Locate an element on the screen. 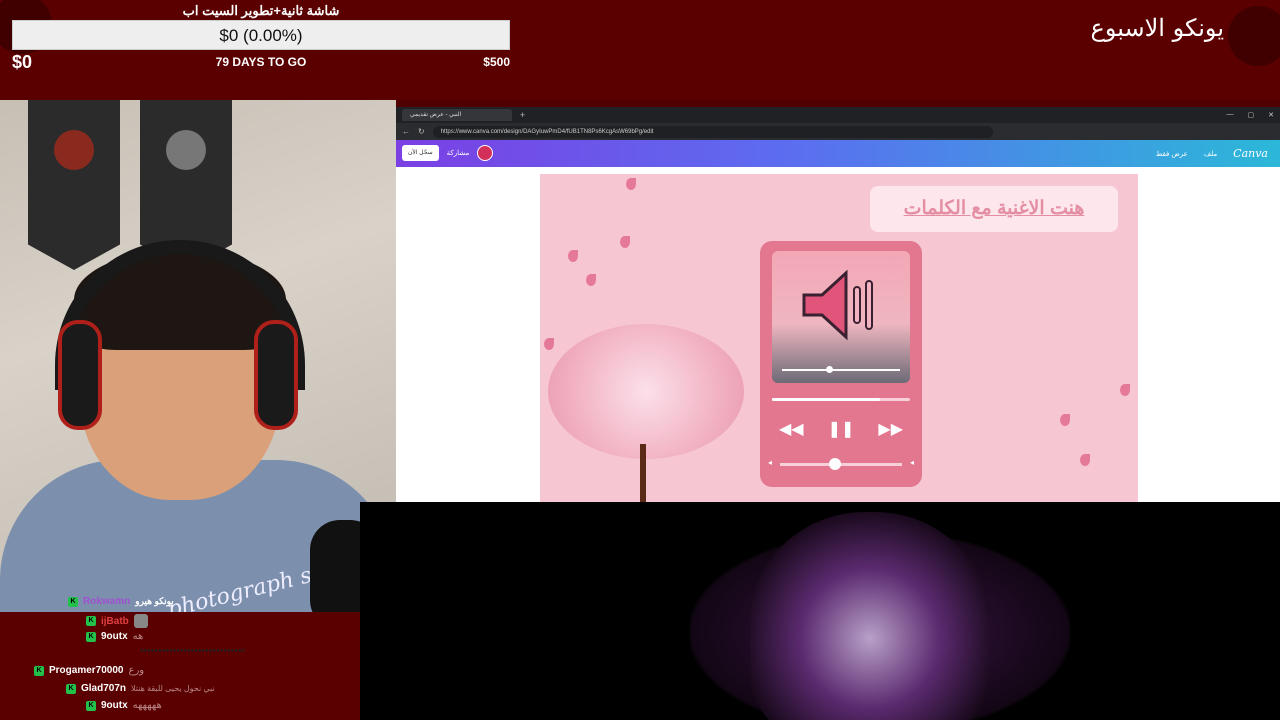 The image size is (1280, 720). chat-message: K 9outx هههههه is located at coordinates (124, 705).